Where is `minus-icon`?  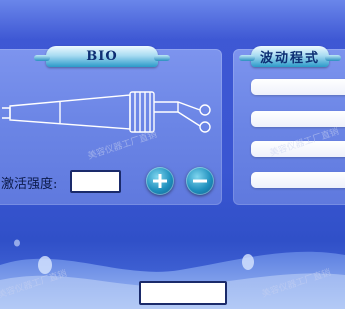
minus-icon is located at coordinates (200, 181).